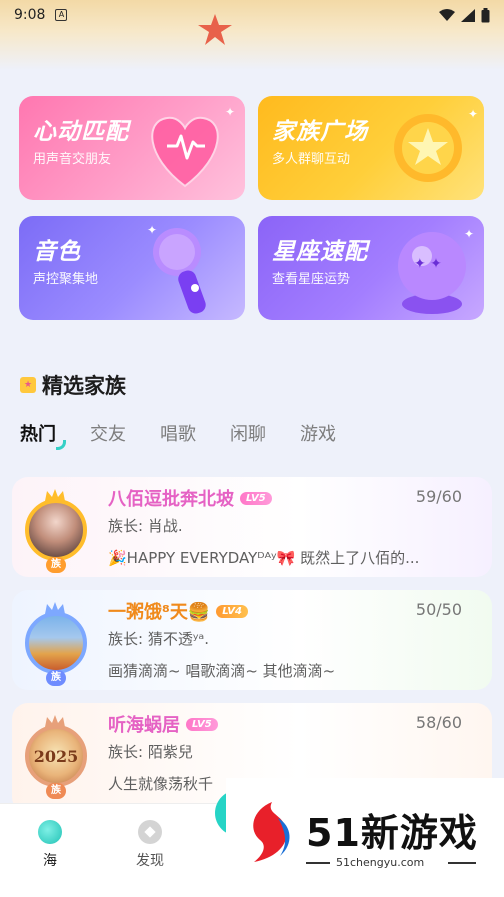 The width and height of the screenshot is (504, 897). What do you see at coordinates (30, 15) in the screenshot?
I see `status-time: 9:08` at bounding box center [30, 15].